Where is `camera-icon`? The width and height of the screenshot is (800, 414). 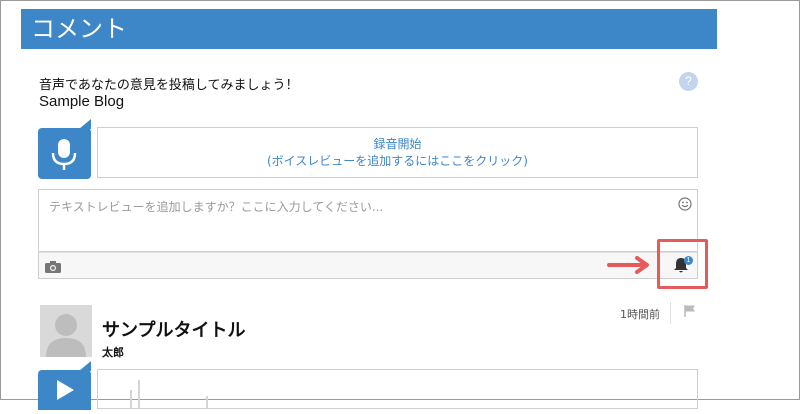 camera-icon is located at coordinates (53, 267).